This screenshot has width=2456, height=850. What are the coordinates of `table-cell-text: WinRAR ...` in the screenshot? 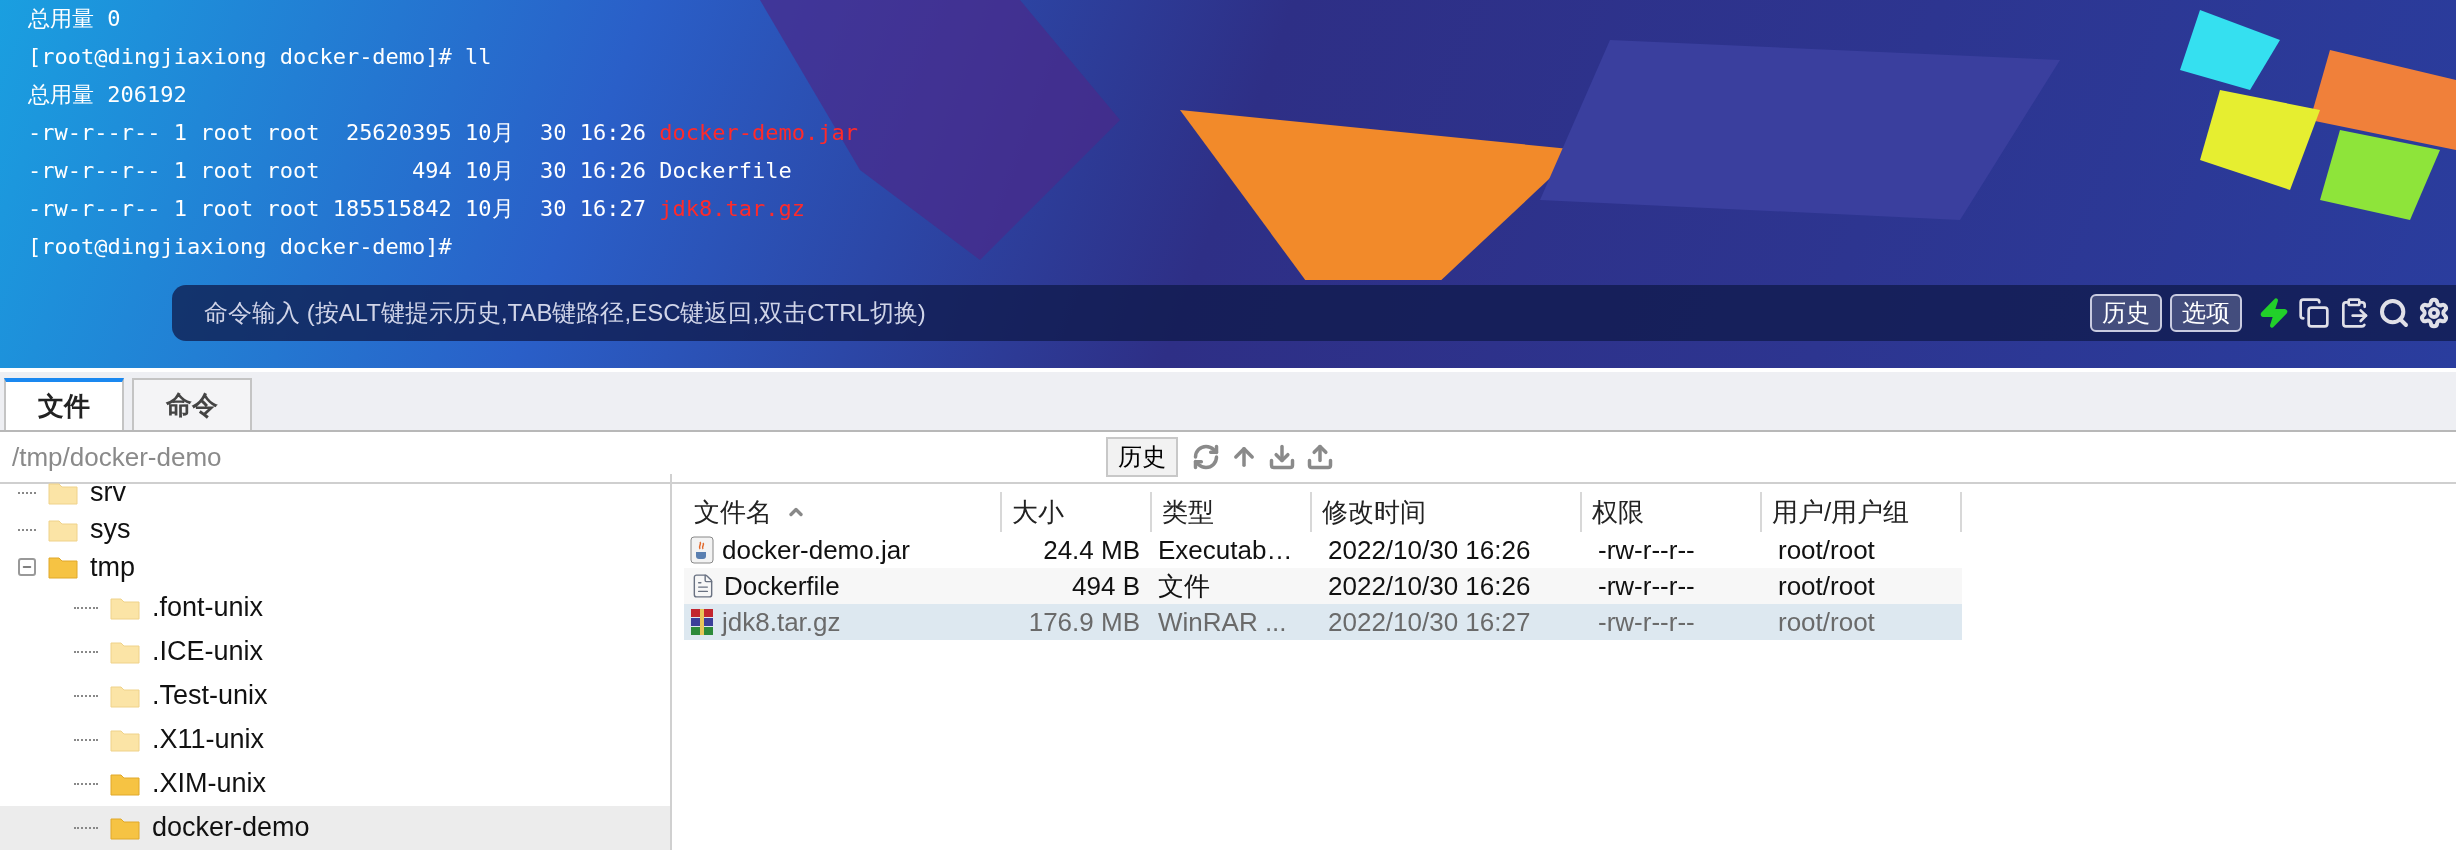 It's located at (1222, 622).